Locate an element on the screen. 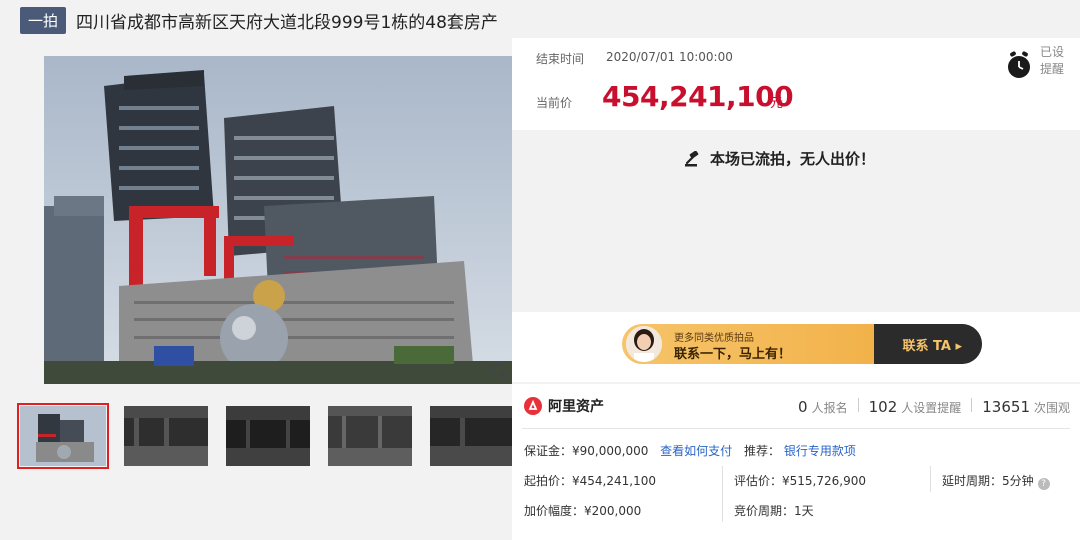  delay-period: 延时周期：5分钟 is located at coordinates (988, 481).